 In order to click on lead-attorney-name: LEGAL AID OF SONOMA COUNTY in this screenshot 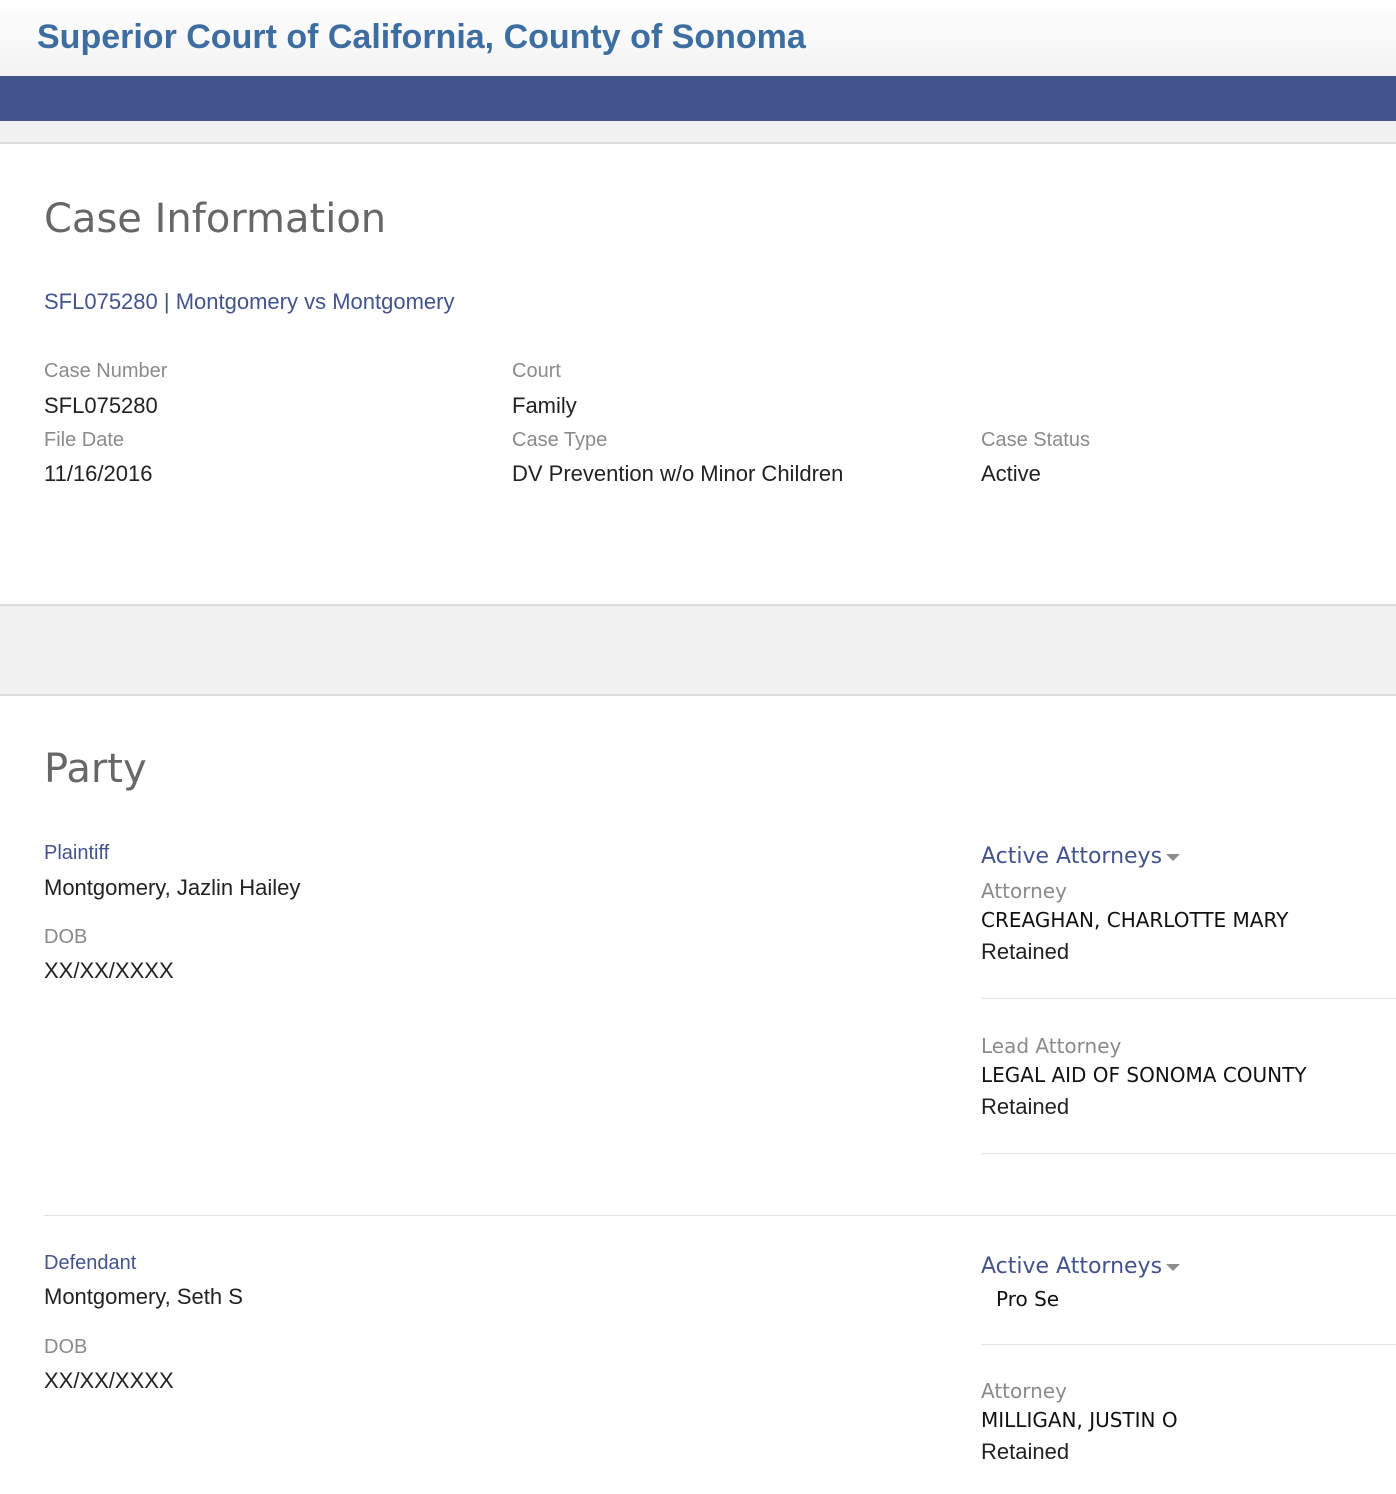, I will do `click(1144, 1075)`.